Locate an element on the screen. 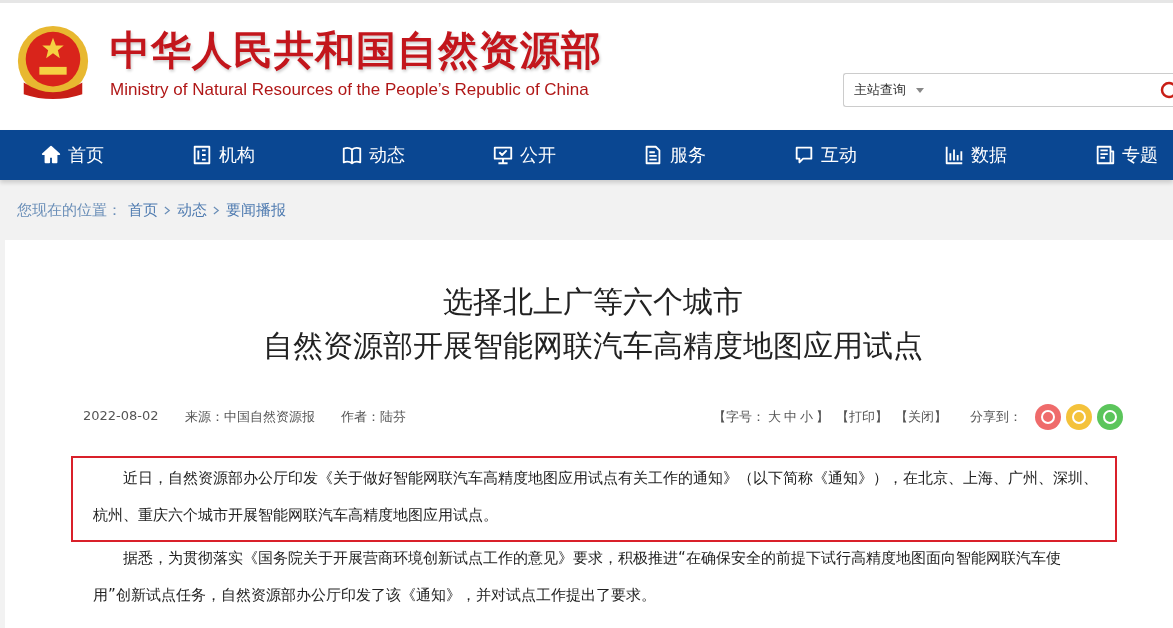  nav-link: 互动 is located at coordinates (824, 155).